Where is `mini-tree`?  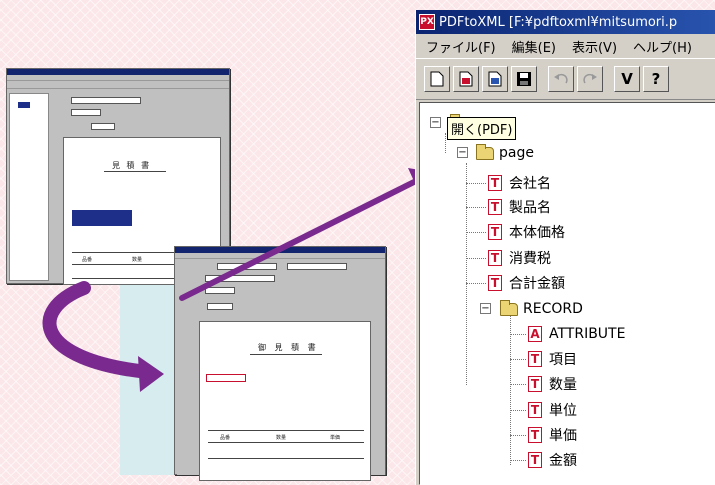
mini-tree is located at coordinates (29, 187).